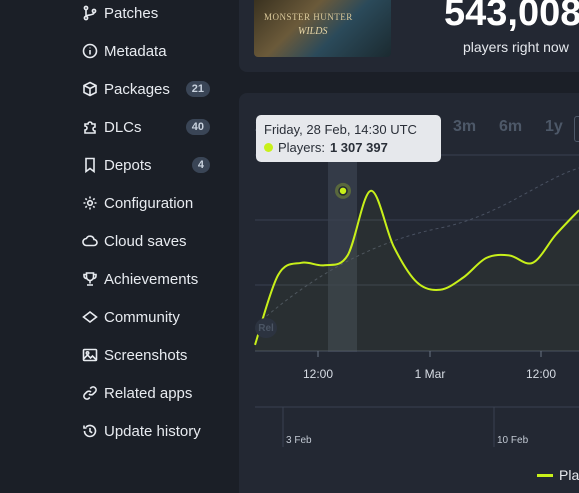  What do you see at coordinates (558, 475) in the screenshot?
I see `chart-legend: Pla` at bounding box center [558, 475].